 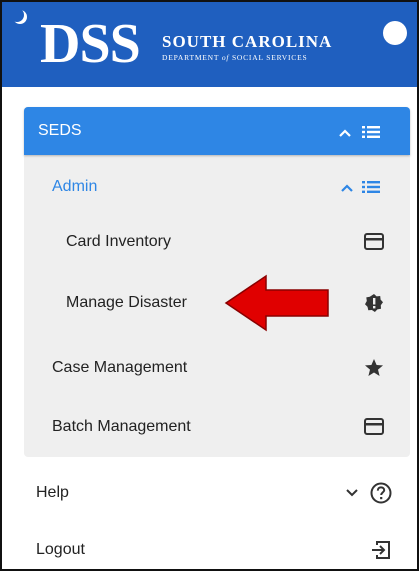 I want to click on menu-item-label: Case Management, so click(x=120, y=367).